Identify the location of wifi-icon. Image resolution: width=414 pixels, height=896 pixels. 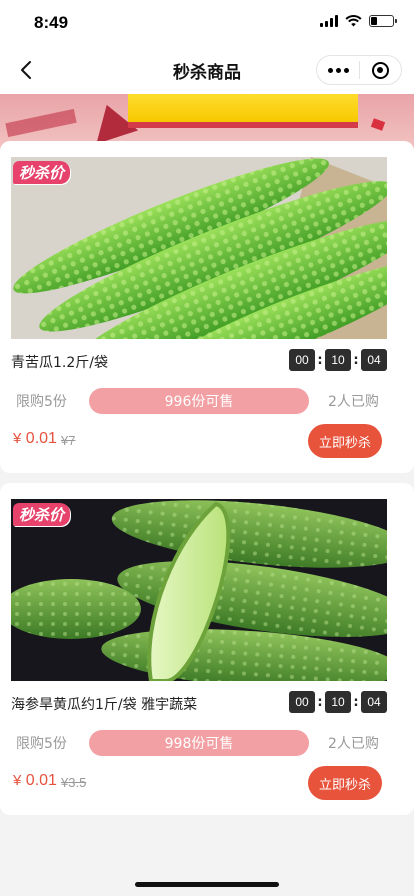
(353, 21).